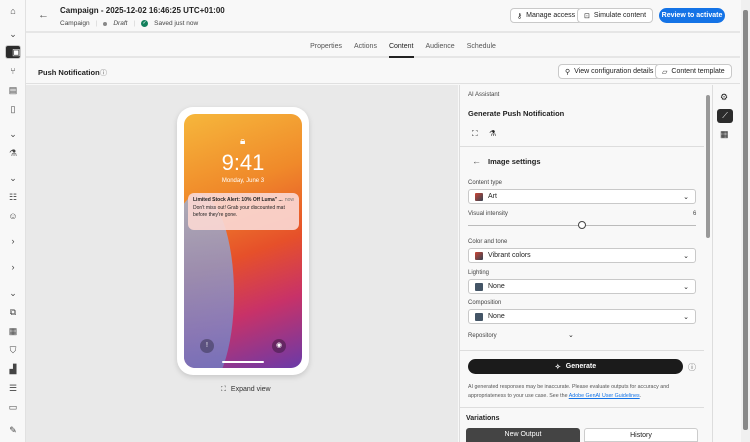 This screenshot has width=750, height=442. I want to click on template-icon: ▱, so click(665, 72).